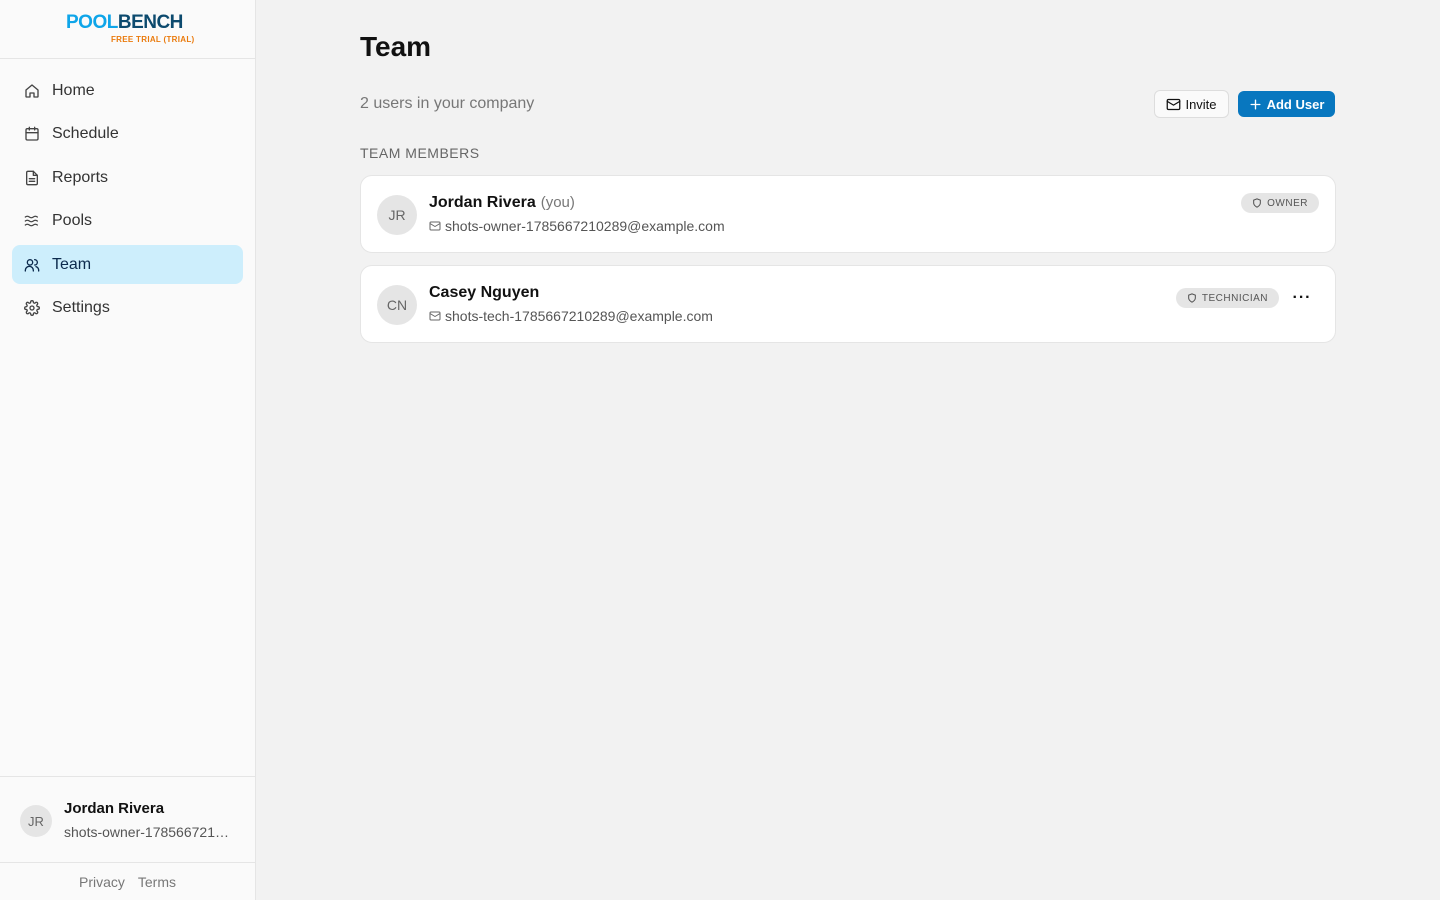 This screenshot has width=1440, height=900. Describe the element at coordinates (92, 22) in the screenshot. I see `logo-text-pool: POOL` at that location.